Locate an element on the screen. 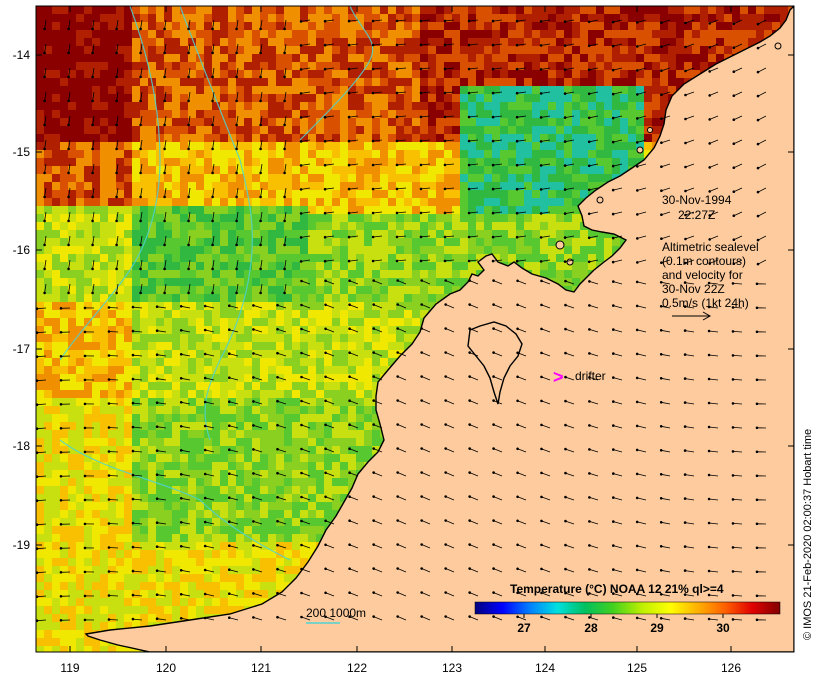 The height and width of the screenshot is (680, 820). colorbar-tick-label: 27 is located at coordinates (524, 628).